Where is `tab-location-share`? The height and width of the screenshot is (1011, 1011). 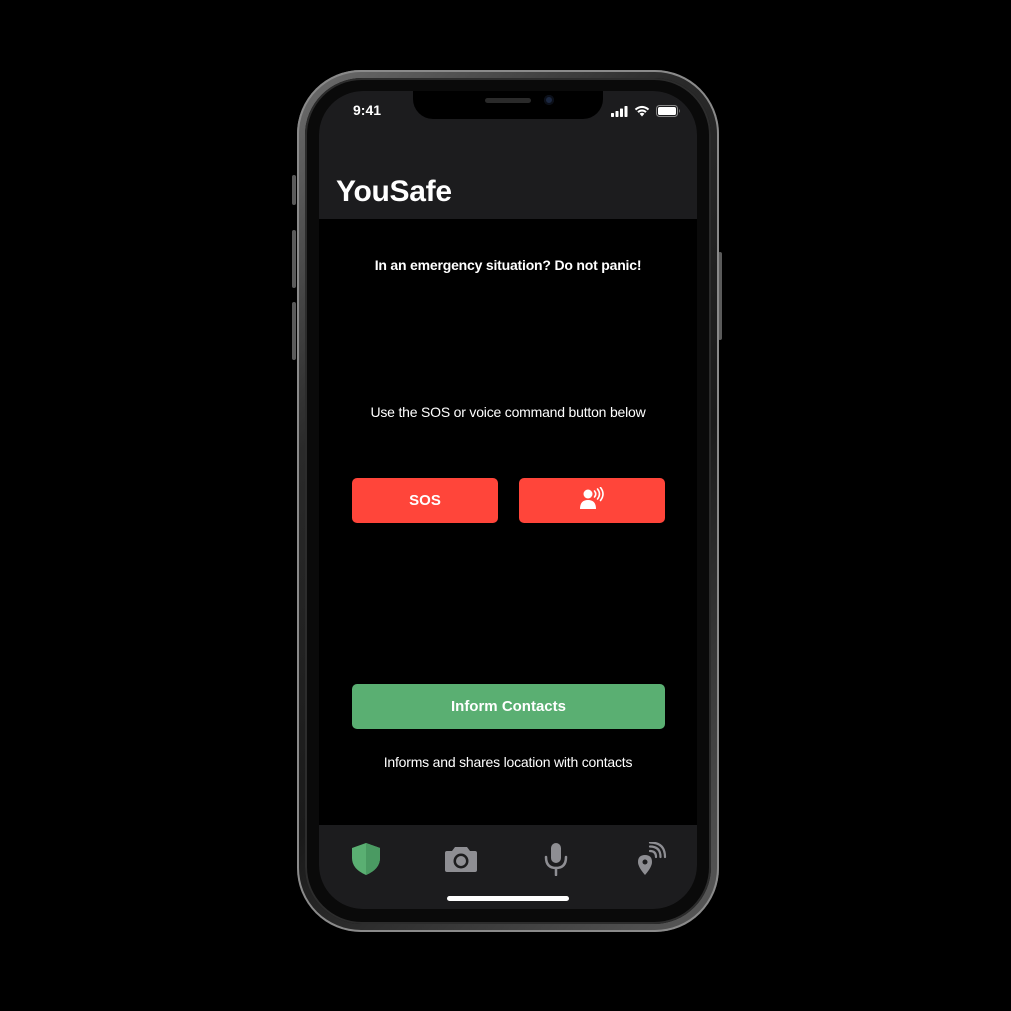 tab-location-share is located at coordinates (651, 860).